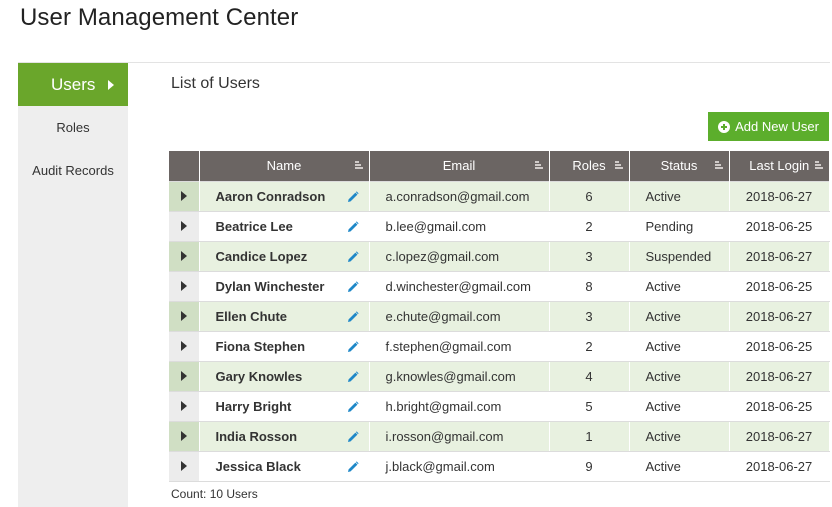 The height and width of the screenshot is (507, 832). I want to click on sidebar-item-roles: Roles, so click(73, 127).